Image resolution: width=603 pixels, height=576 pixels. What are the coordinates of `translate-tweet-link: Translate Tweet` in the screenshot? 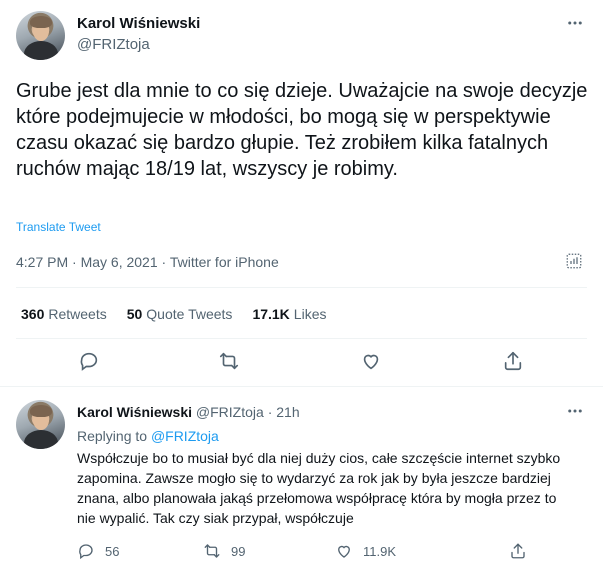 It's located at (58, 227).